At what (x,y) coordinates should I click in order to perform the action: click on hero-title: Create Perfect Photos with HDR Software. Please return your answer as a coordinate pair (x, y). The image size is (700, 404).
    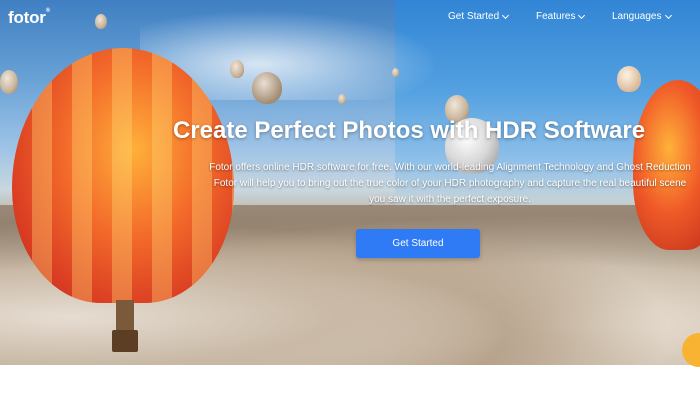
    Looking at the image, I should click on (409, 130).